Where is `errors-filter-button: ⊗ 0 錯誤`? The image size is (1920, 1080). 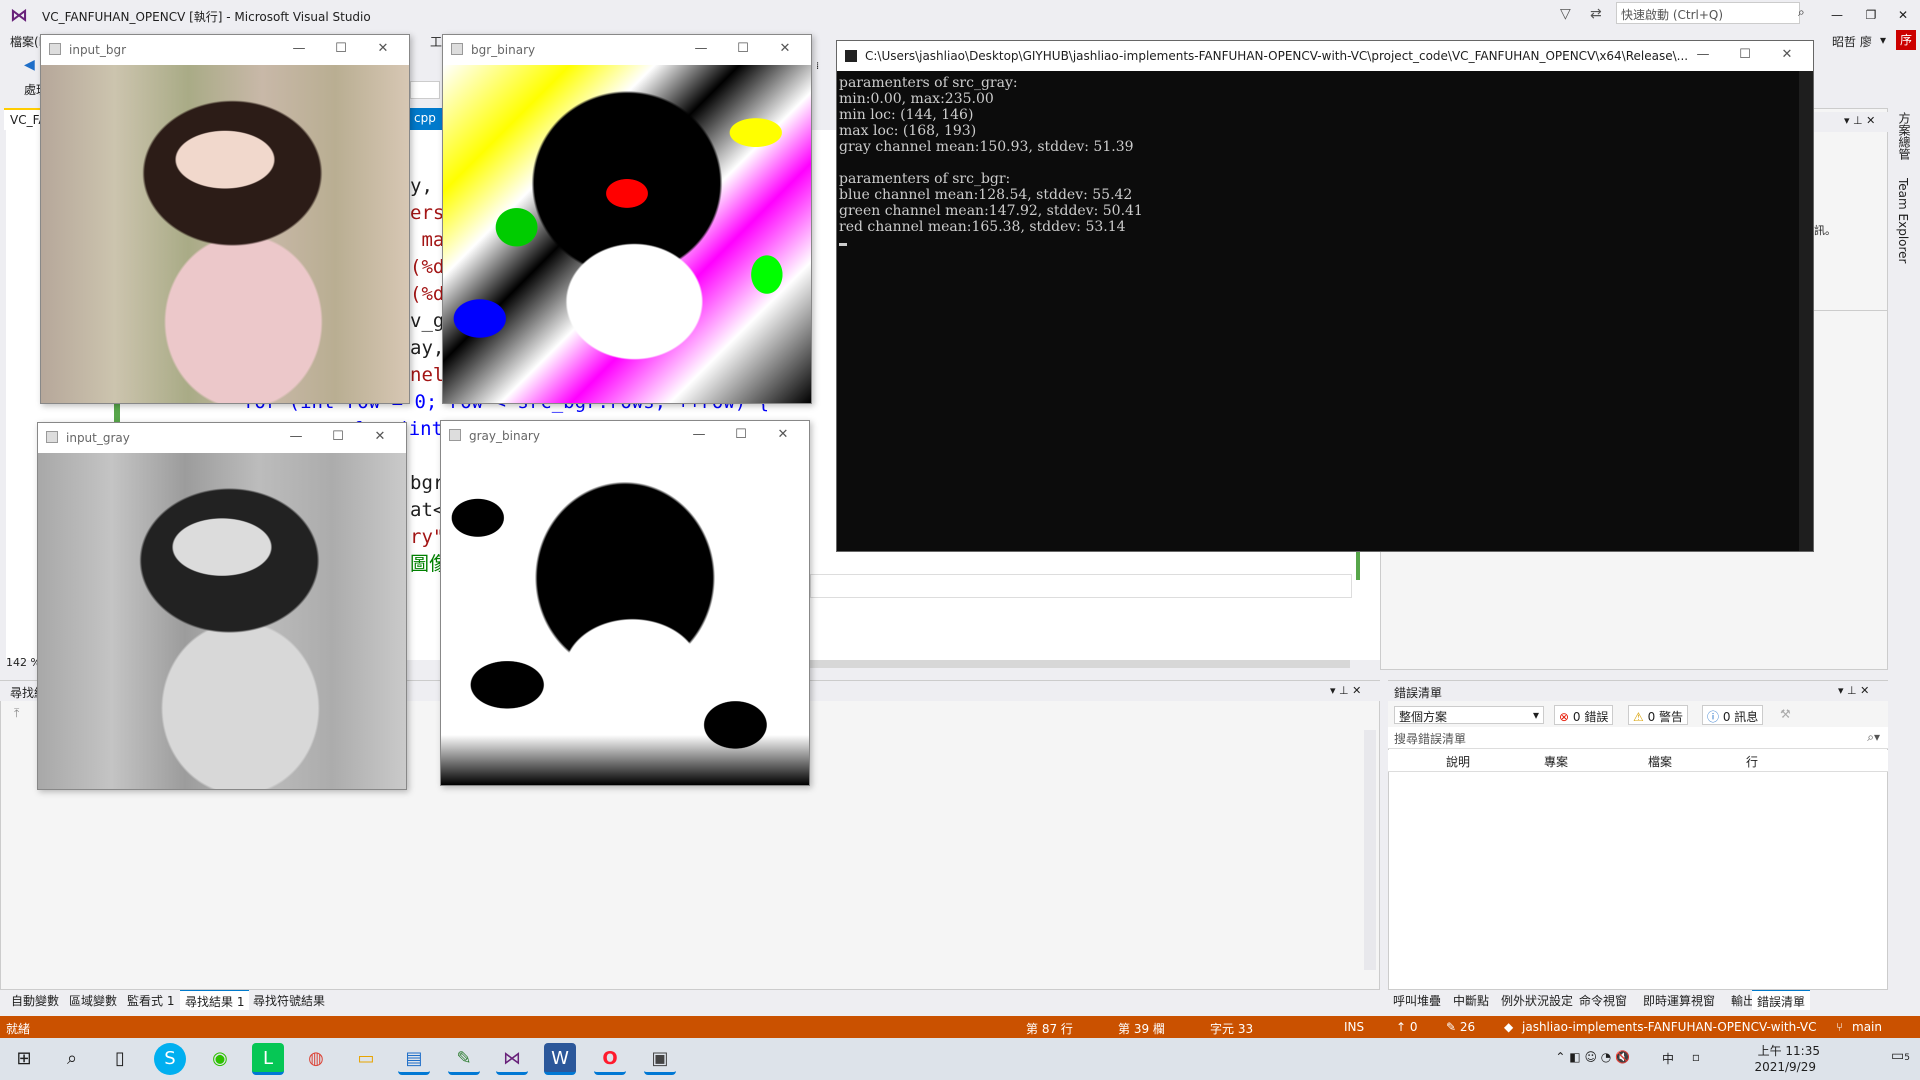 errors-filter-button: ⊗ 0 錯誤 is located at coordinates (1584, 715).